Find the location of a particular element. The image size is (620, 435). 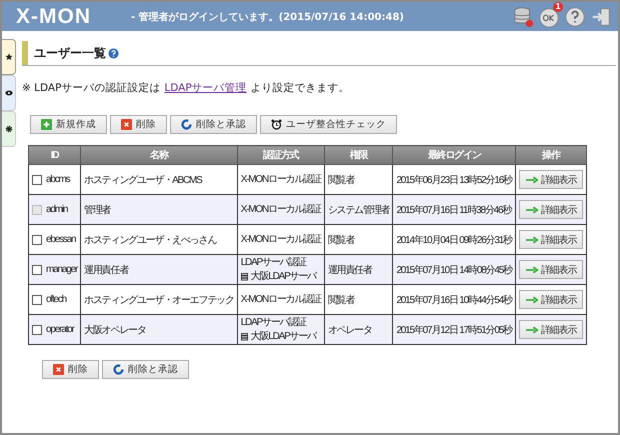

column-header: 権限 is located at coordinates (358, 155).